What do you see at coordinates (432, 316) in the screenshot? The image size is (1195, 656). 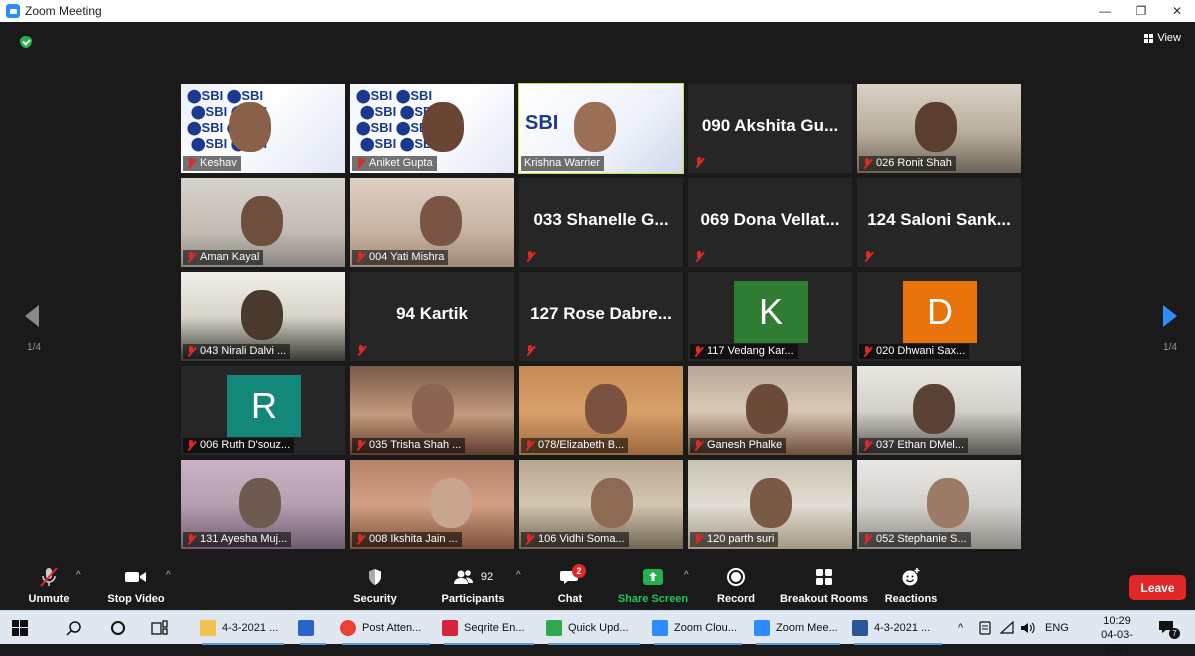 I see `participant-tile: 94 Kartik` at bounding box center [432, 316].